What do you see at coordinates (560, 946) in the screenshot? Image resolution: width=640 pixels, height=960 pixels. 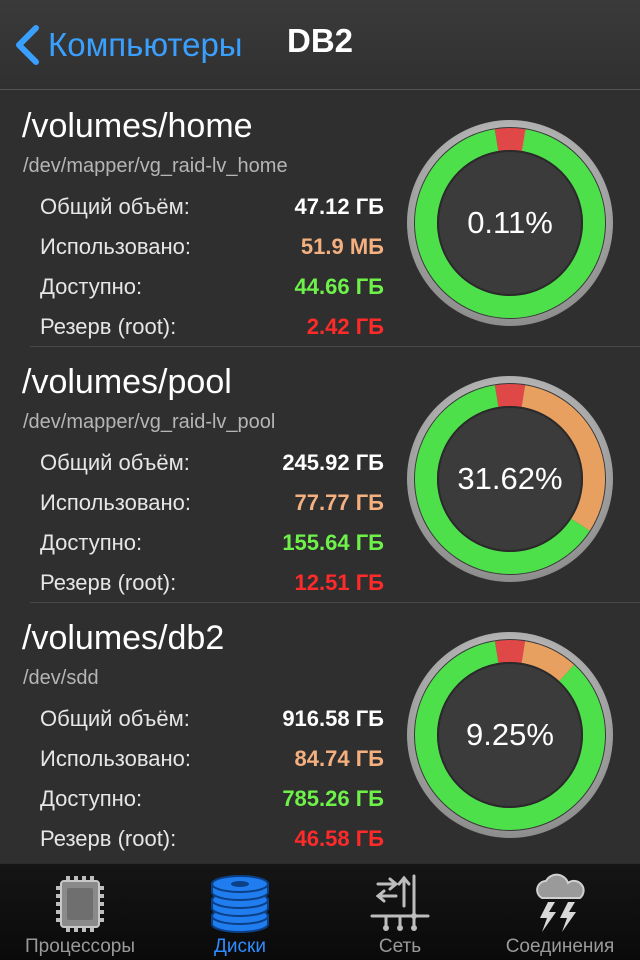 I see `tab-label: Соединения` at bounding box center [560, 946].